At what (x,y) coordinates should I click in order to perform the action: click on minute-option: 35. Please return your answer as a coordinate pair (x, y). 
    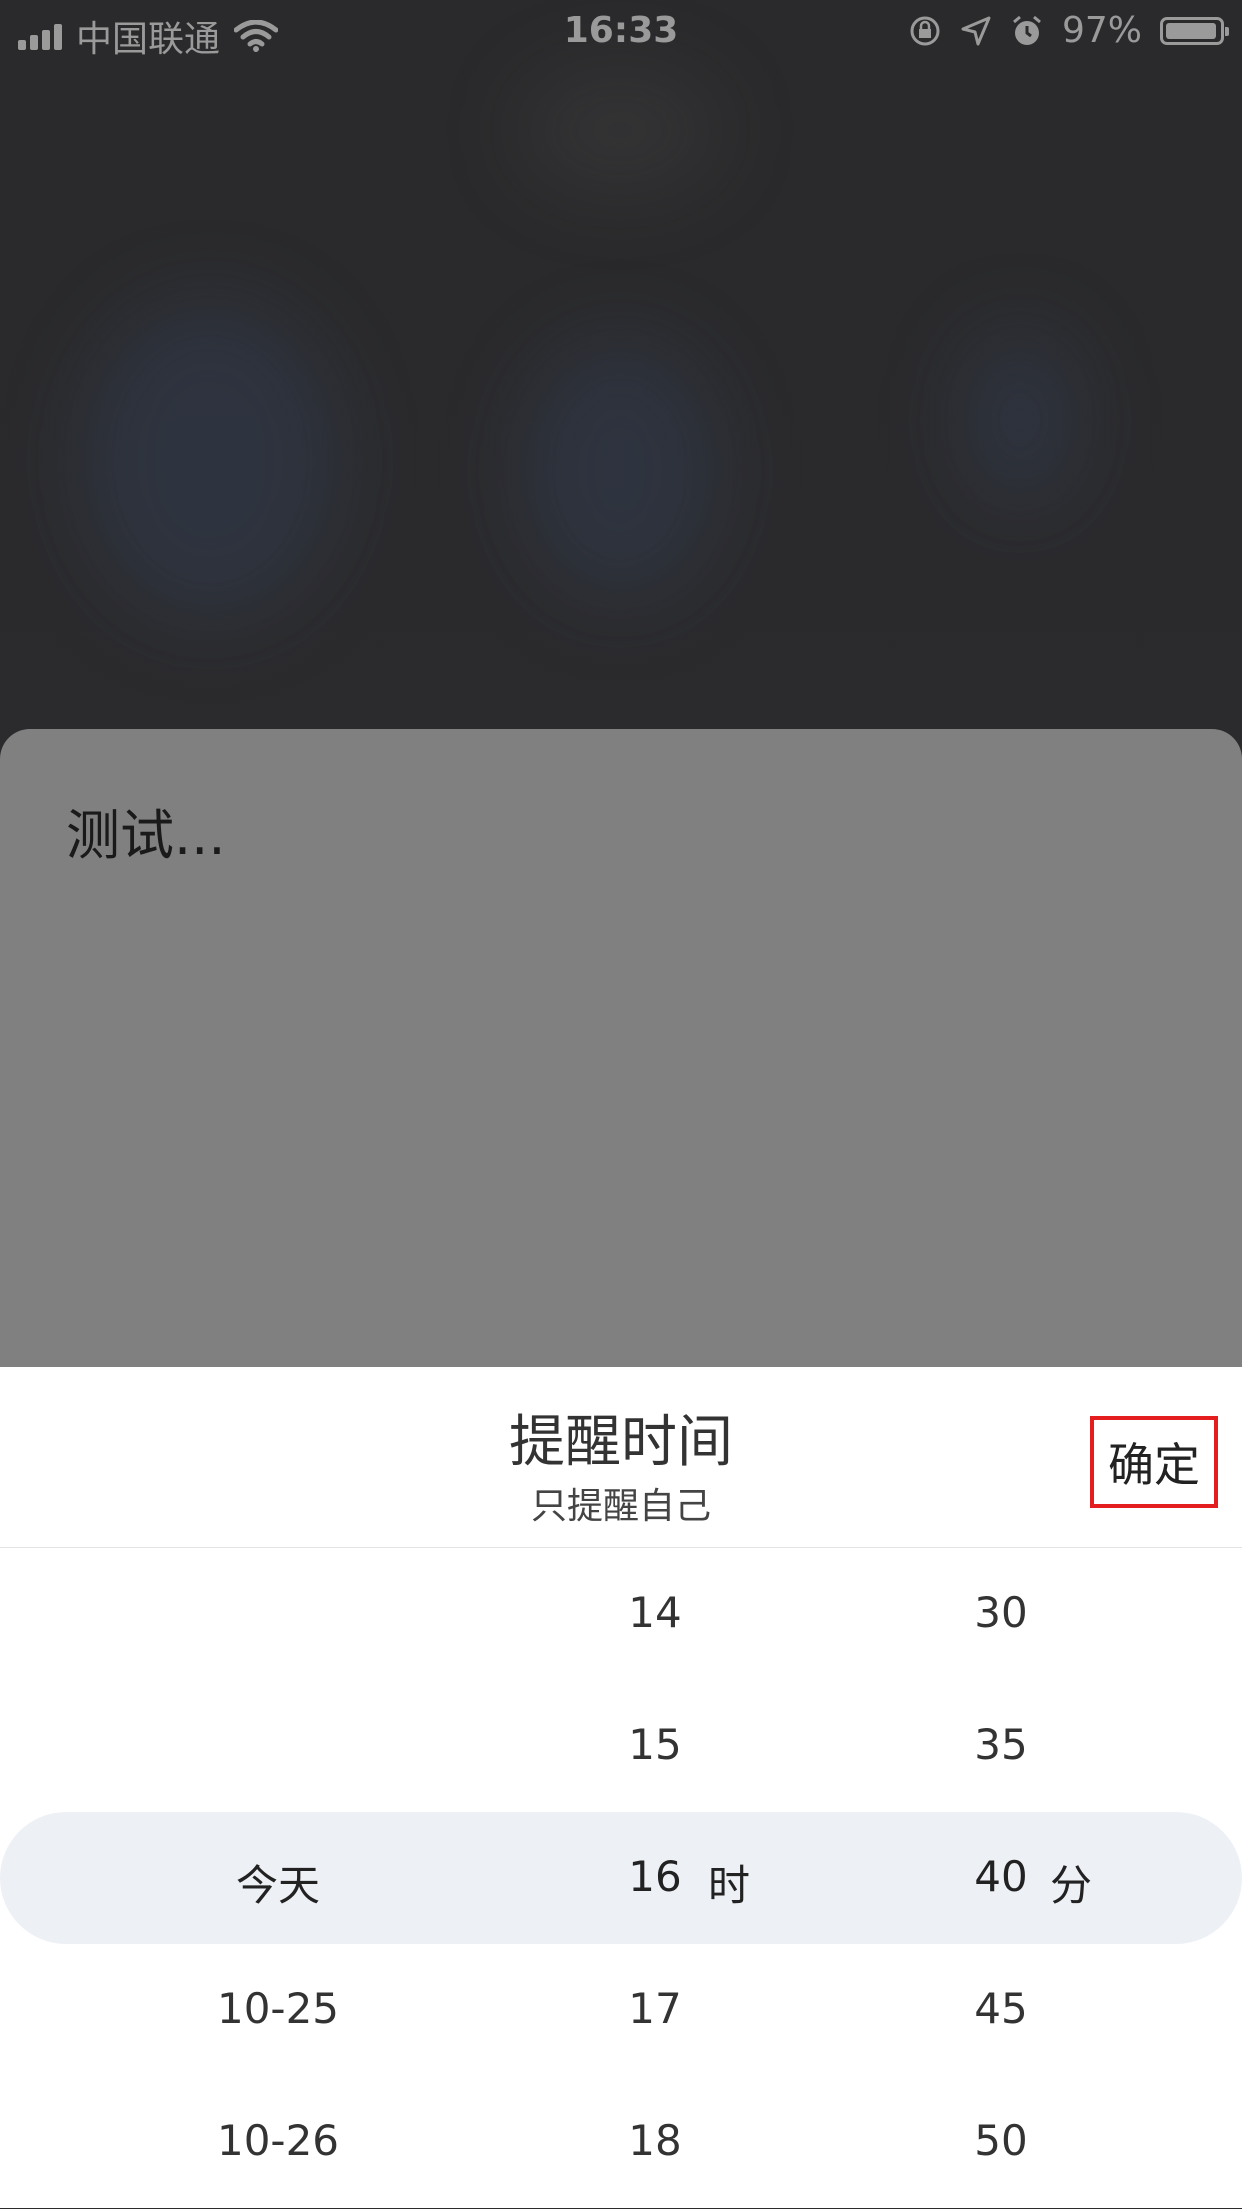
    Looking at the image, I should click on (1001, 1744).